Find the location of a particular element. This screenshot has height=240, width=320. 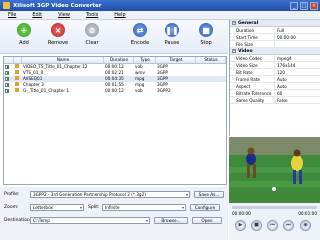

property-key: Same Quality is located at coordinates (252, 100).